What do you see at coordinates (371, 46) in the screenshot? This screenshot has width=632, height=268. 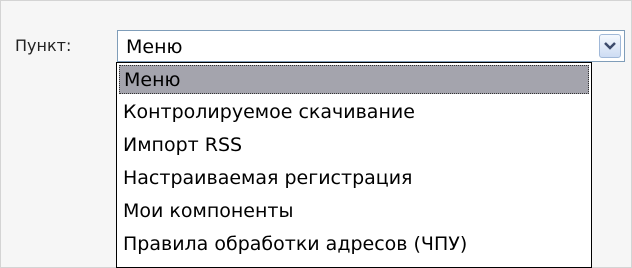 I see `menu-item-select: Меню` at bounding box center [371, 46].